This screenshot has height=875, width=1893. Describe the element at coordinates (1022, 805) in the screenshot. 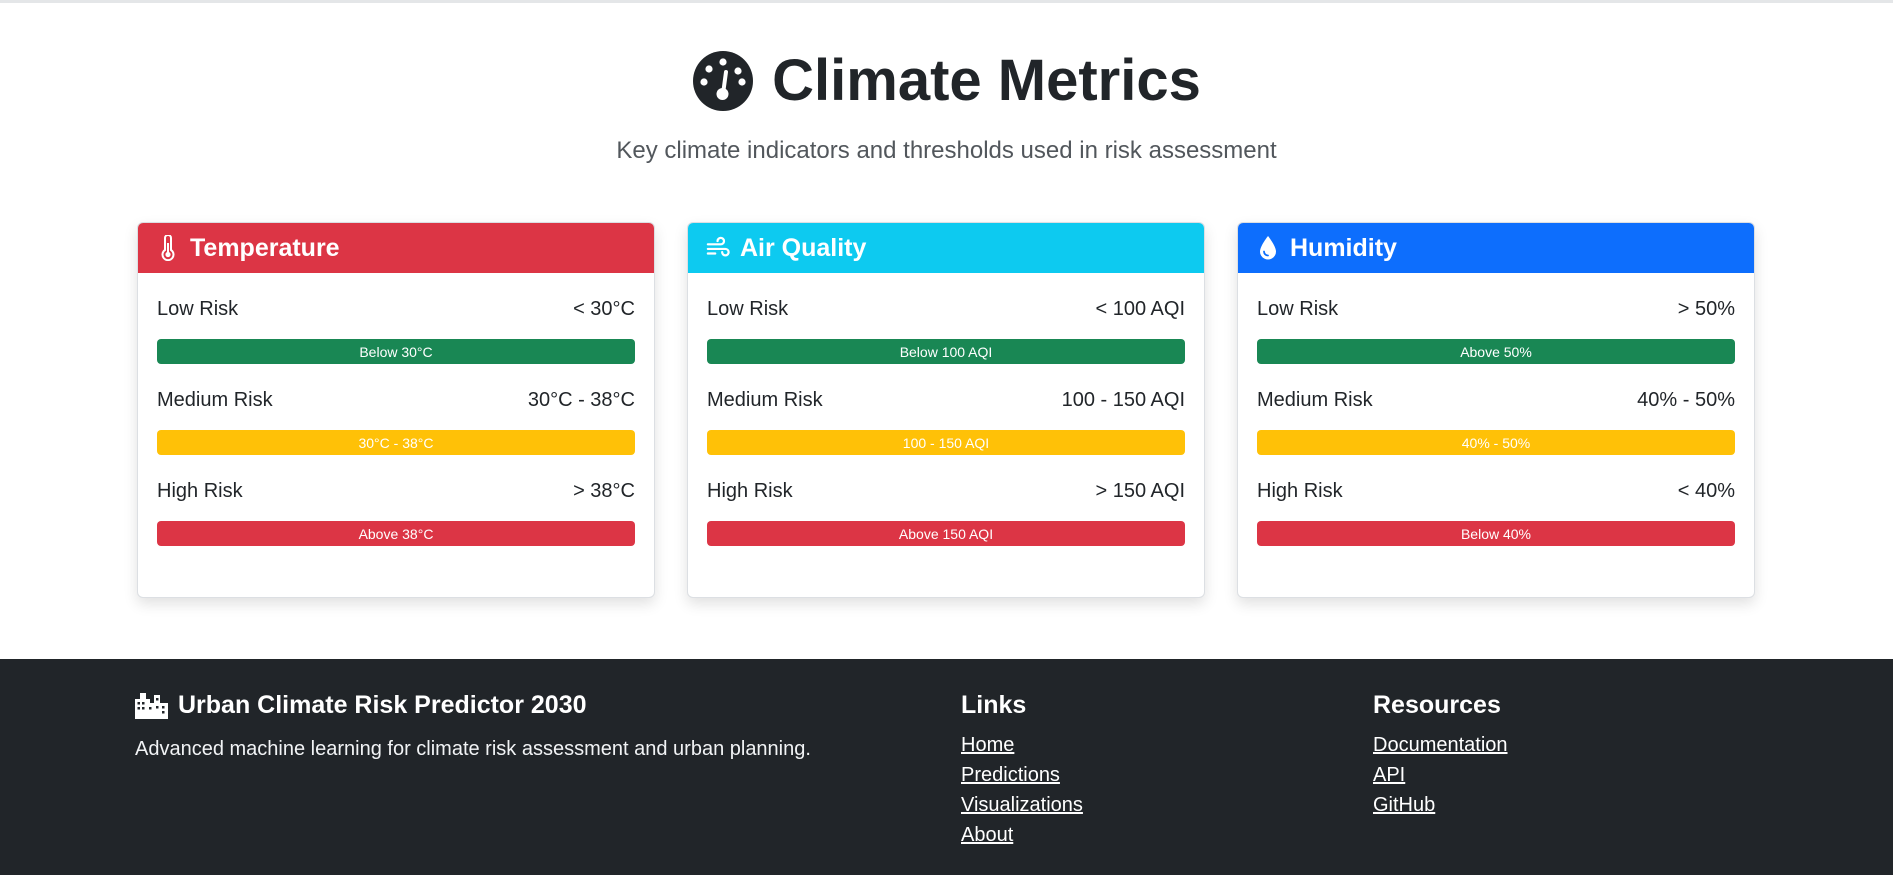

I see `footer-link-visualizations: Visualizations` at that location.